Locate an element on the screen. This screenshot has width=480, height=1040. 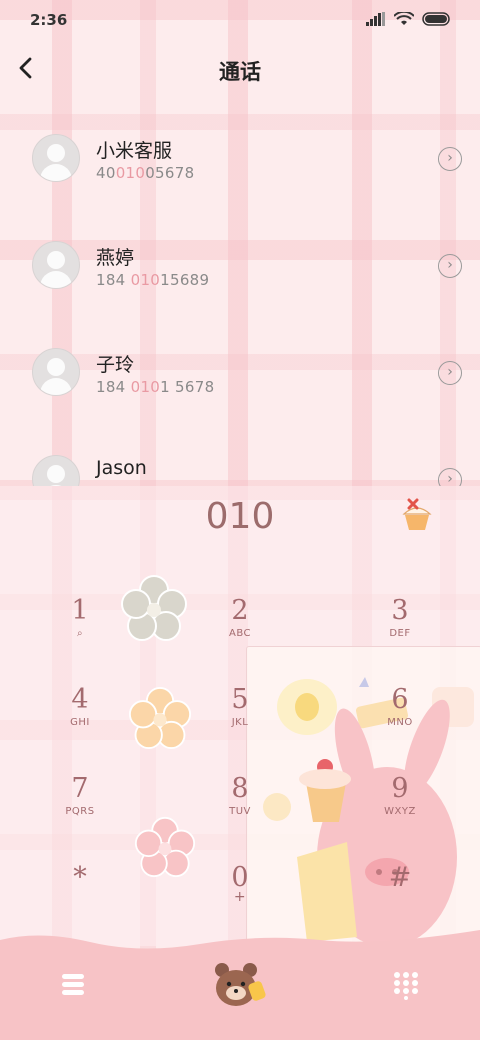
cupcake-delete-icon is located at coordinates (417, 514).